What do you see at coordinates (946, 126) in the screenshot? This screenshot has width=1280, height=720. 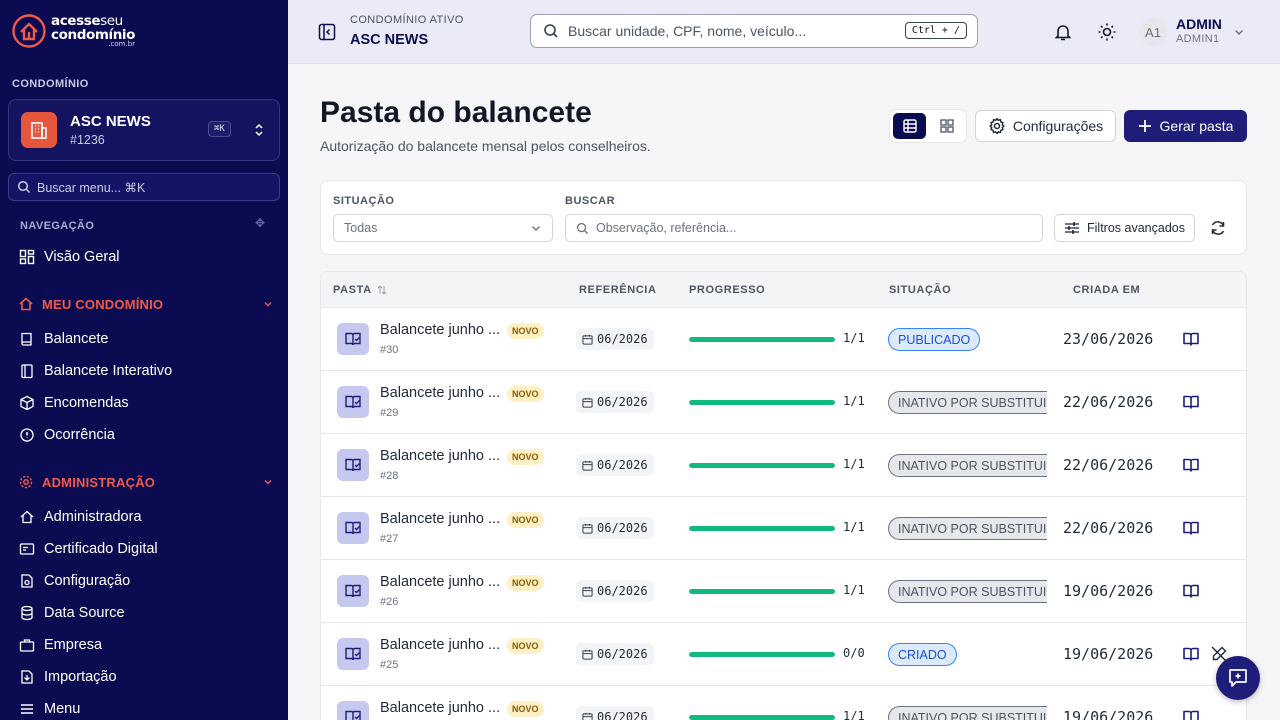 I see `grid-view-button` at bounding box center [946, 126].